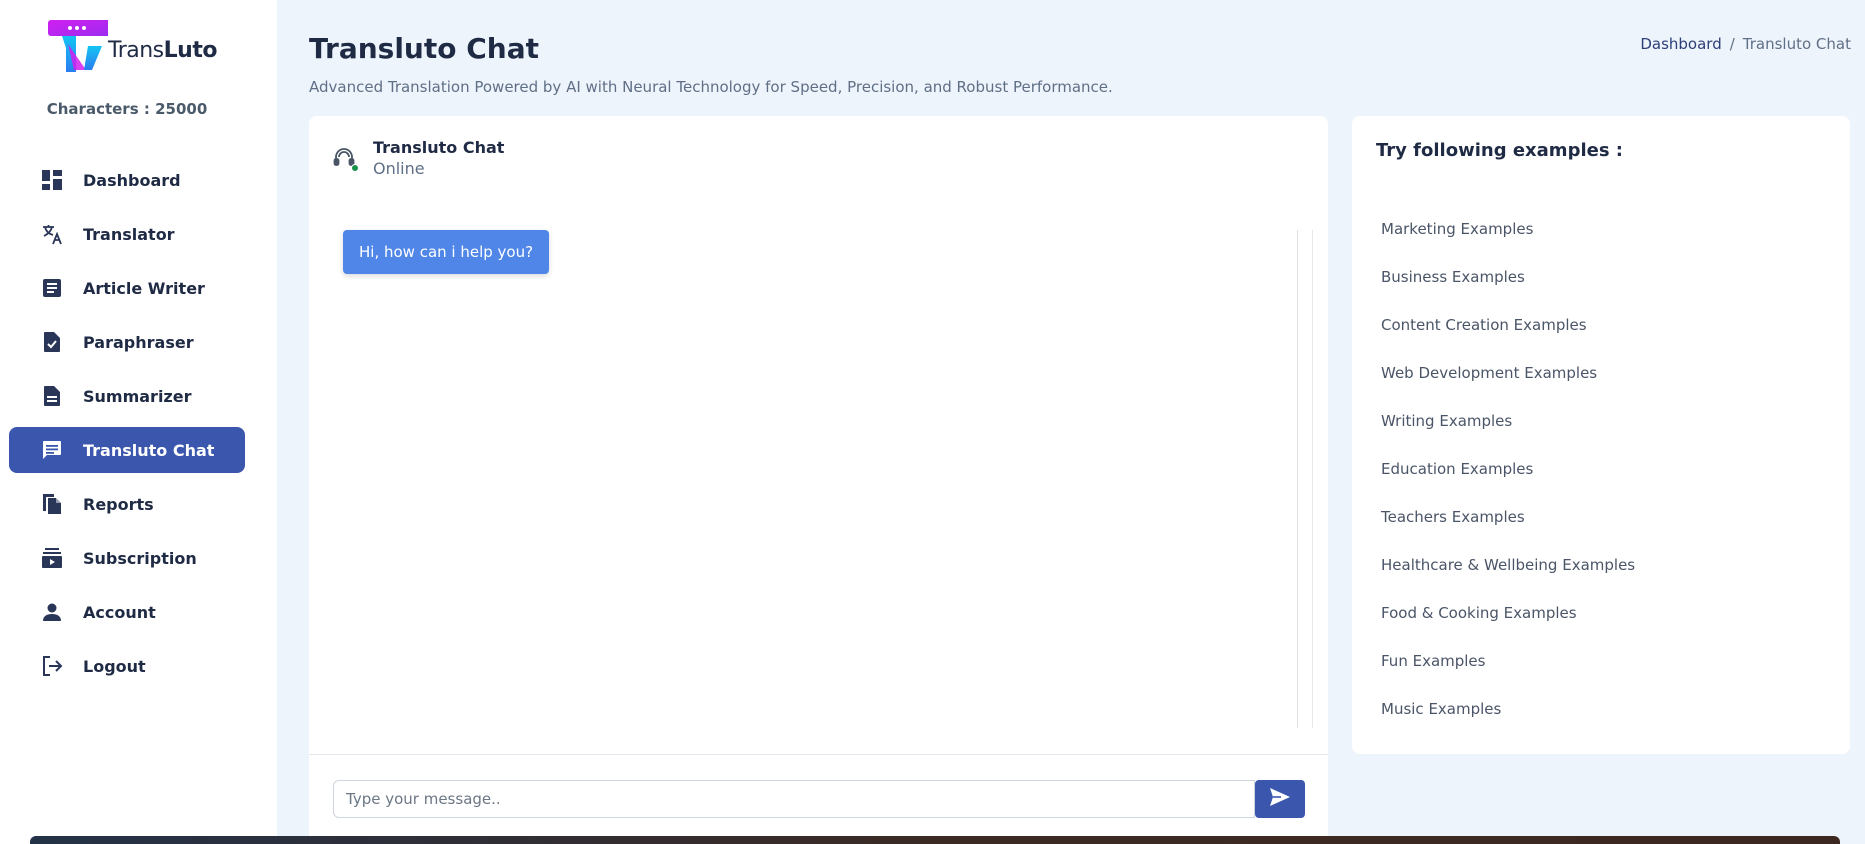 Image resolution: width=1865 pixels, height=844 pixels. What do you see at coordinates (52, 342) in the screenshot?
I see `file-check-icon` at bounding box center [52, 342].